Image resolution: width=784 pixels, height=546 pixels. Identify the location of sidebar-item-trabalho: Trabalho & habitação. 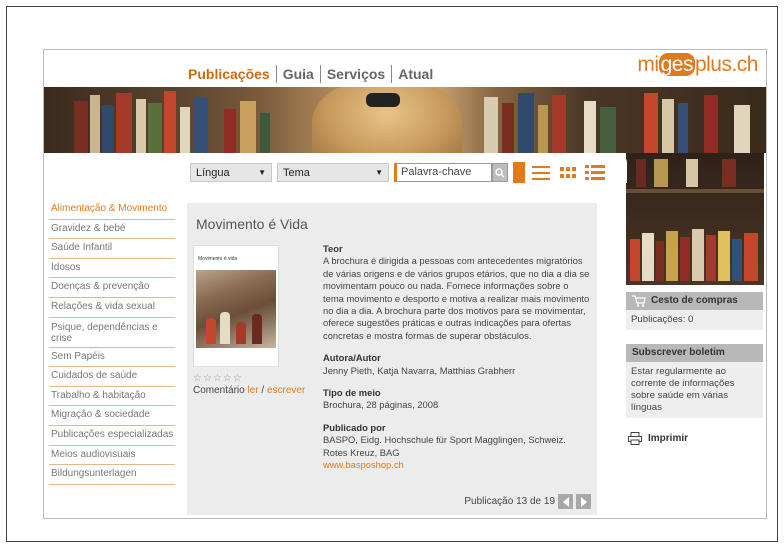
(112, 397).